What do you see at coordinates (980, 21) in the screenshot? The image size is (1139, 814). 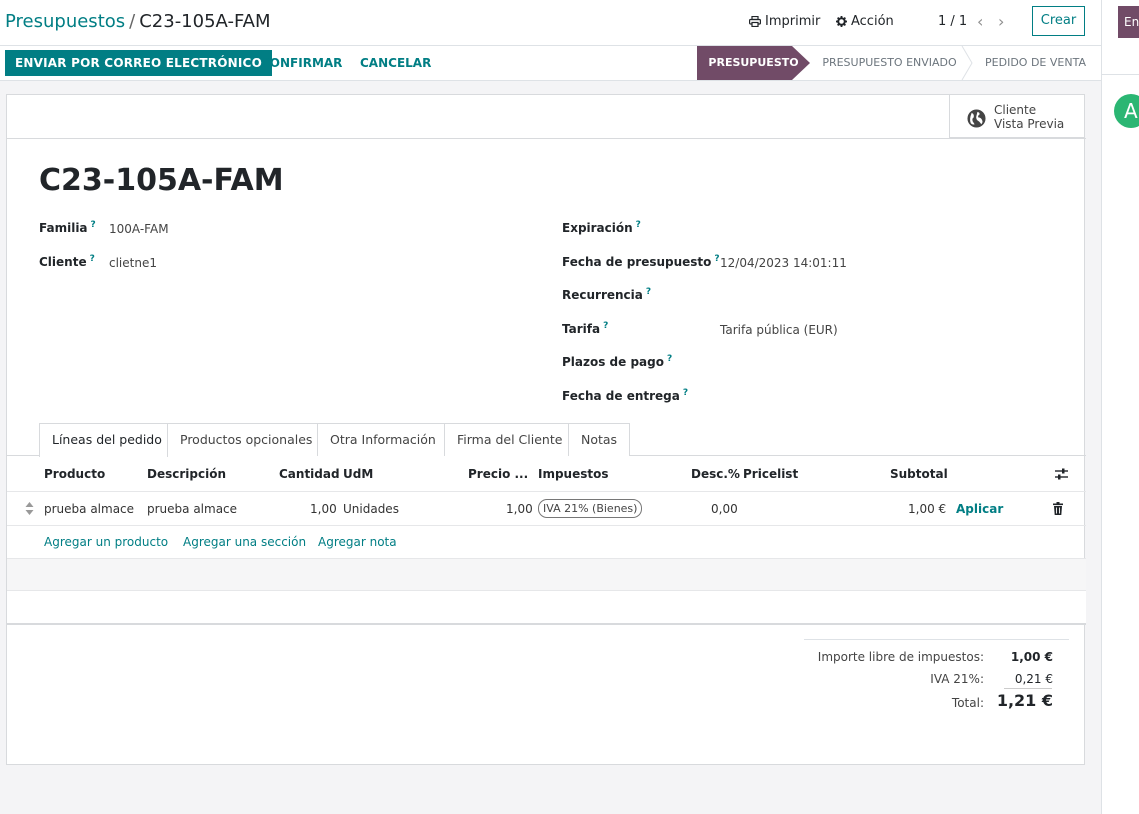 I see `chevron-left-icon: ‹` at bounding box center [980, 21].